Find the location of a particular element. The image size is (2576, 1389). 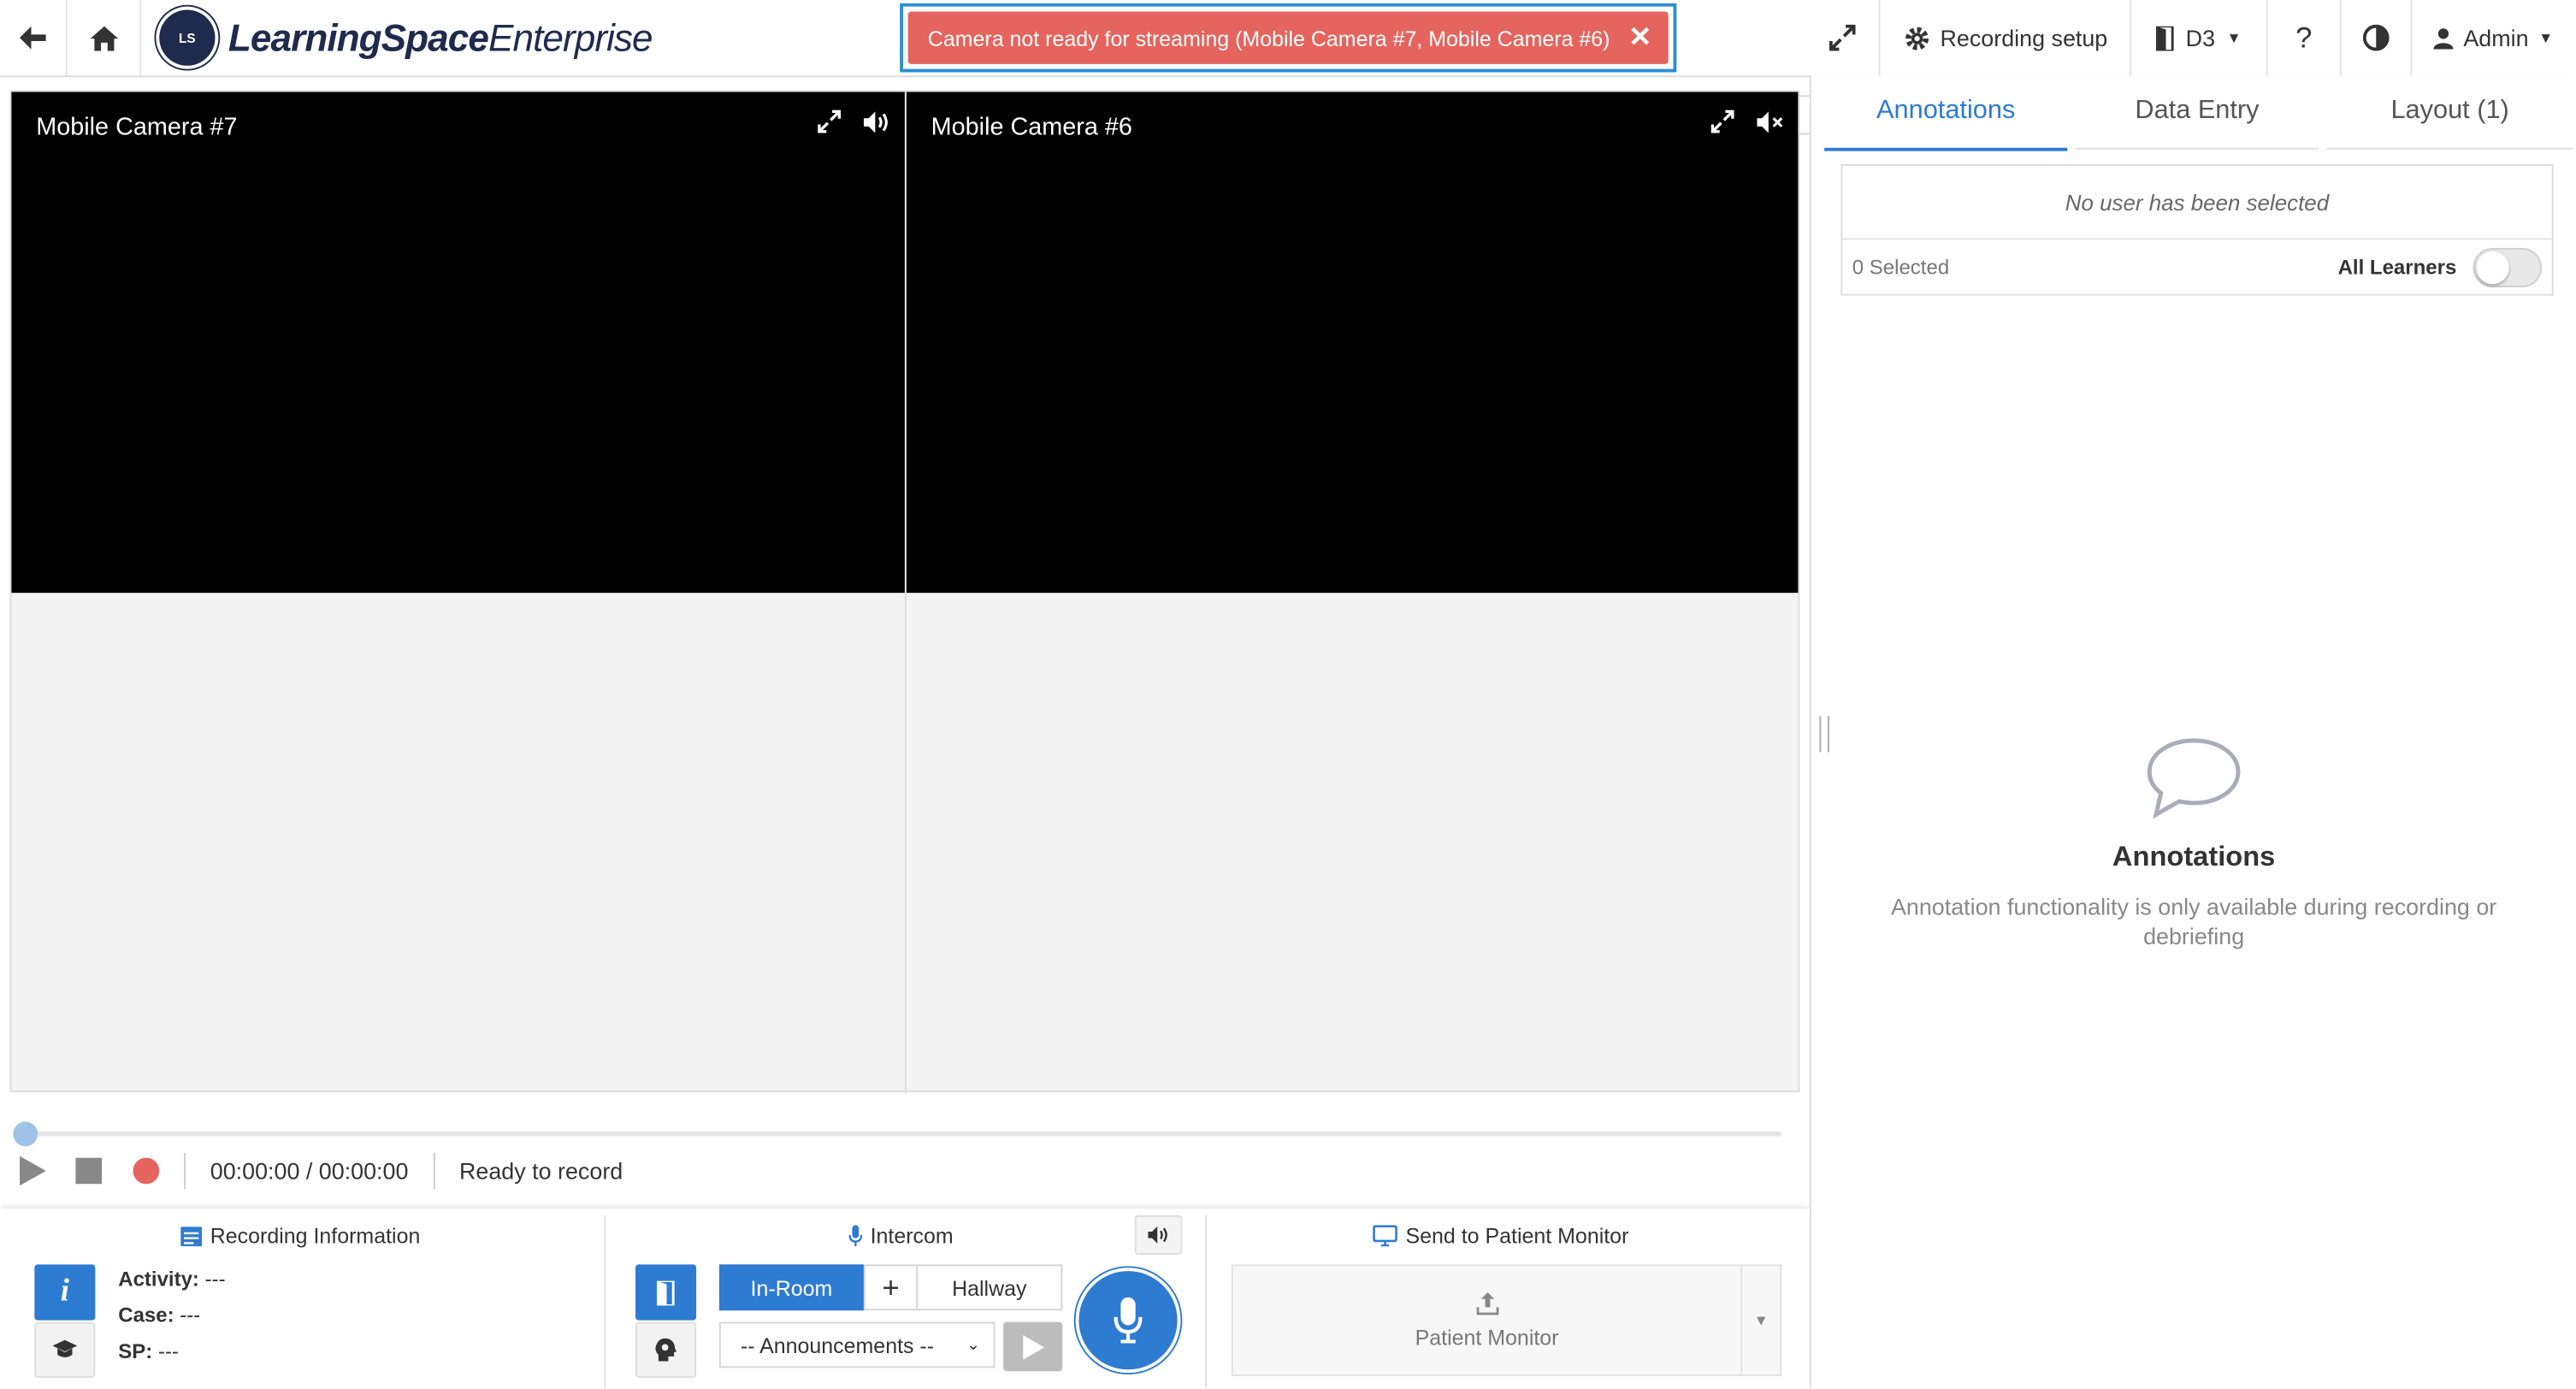

expand-icon is located at coordinates (1842, 37).